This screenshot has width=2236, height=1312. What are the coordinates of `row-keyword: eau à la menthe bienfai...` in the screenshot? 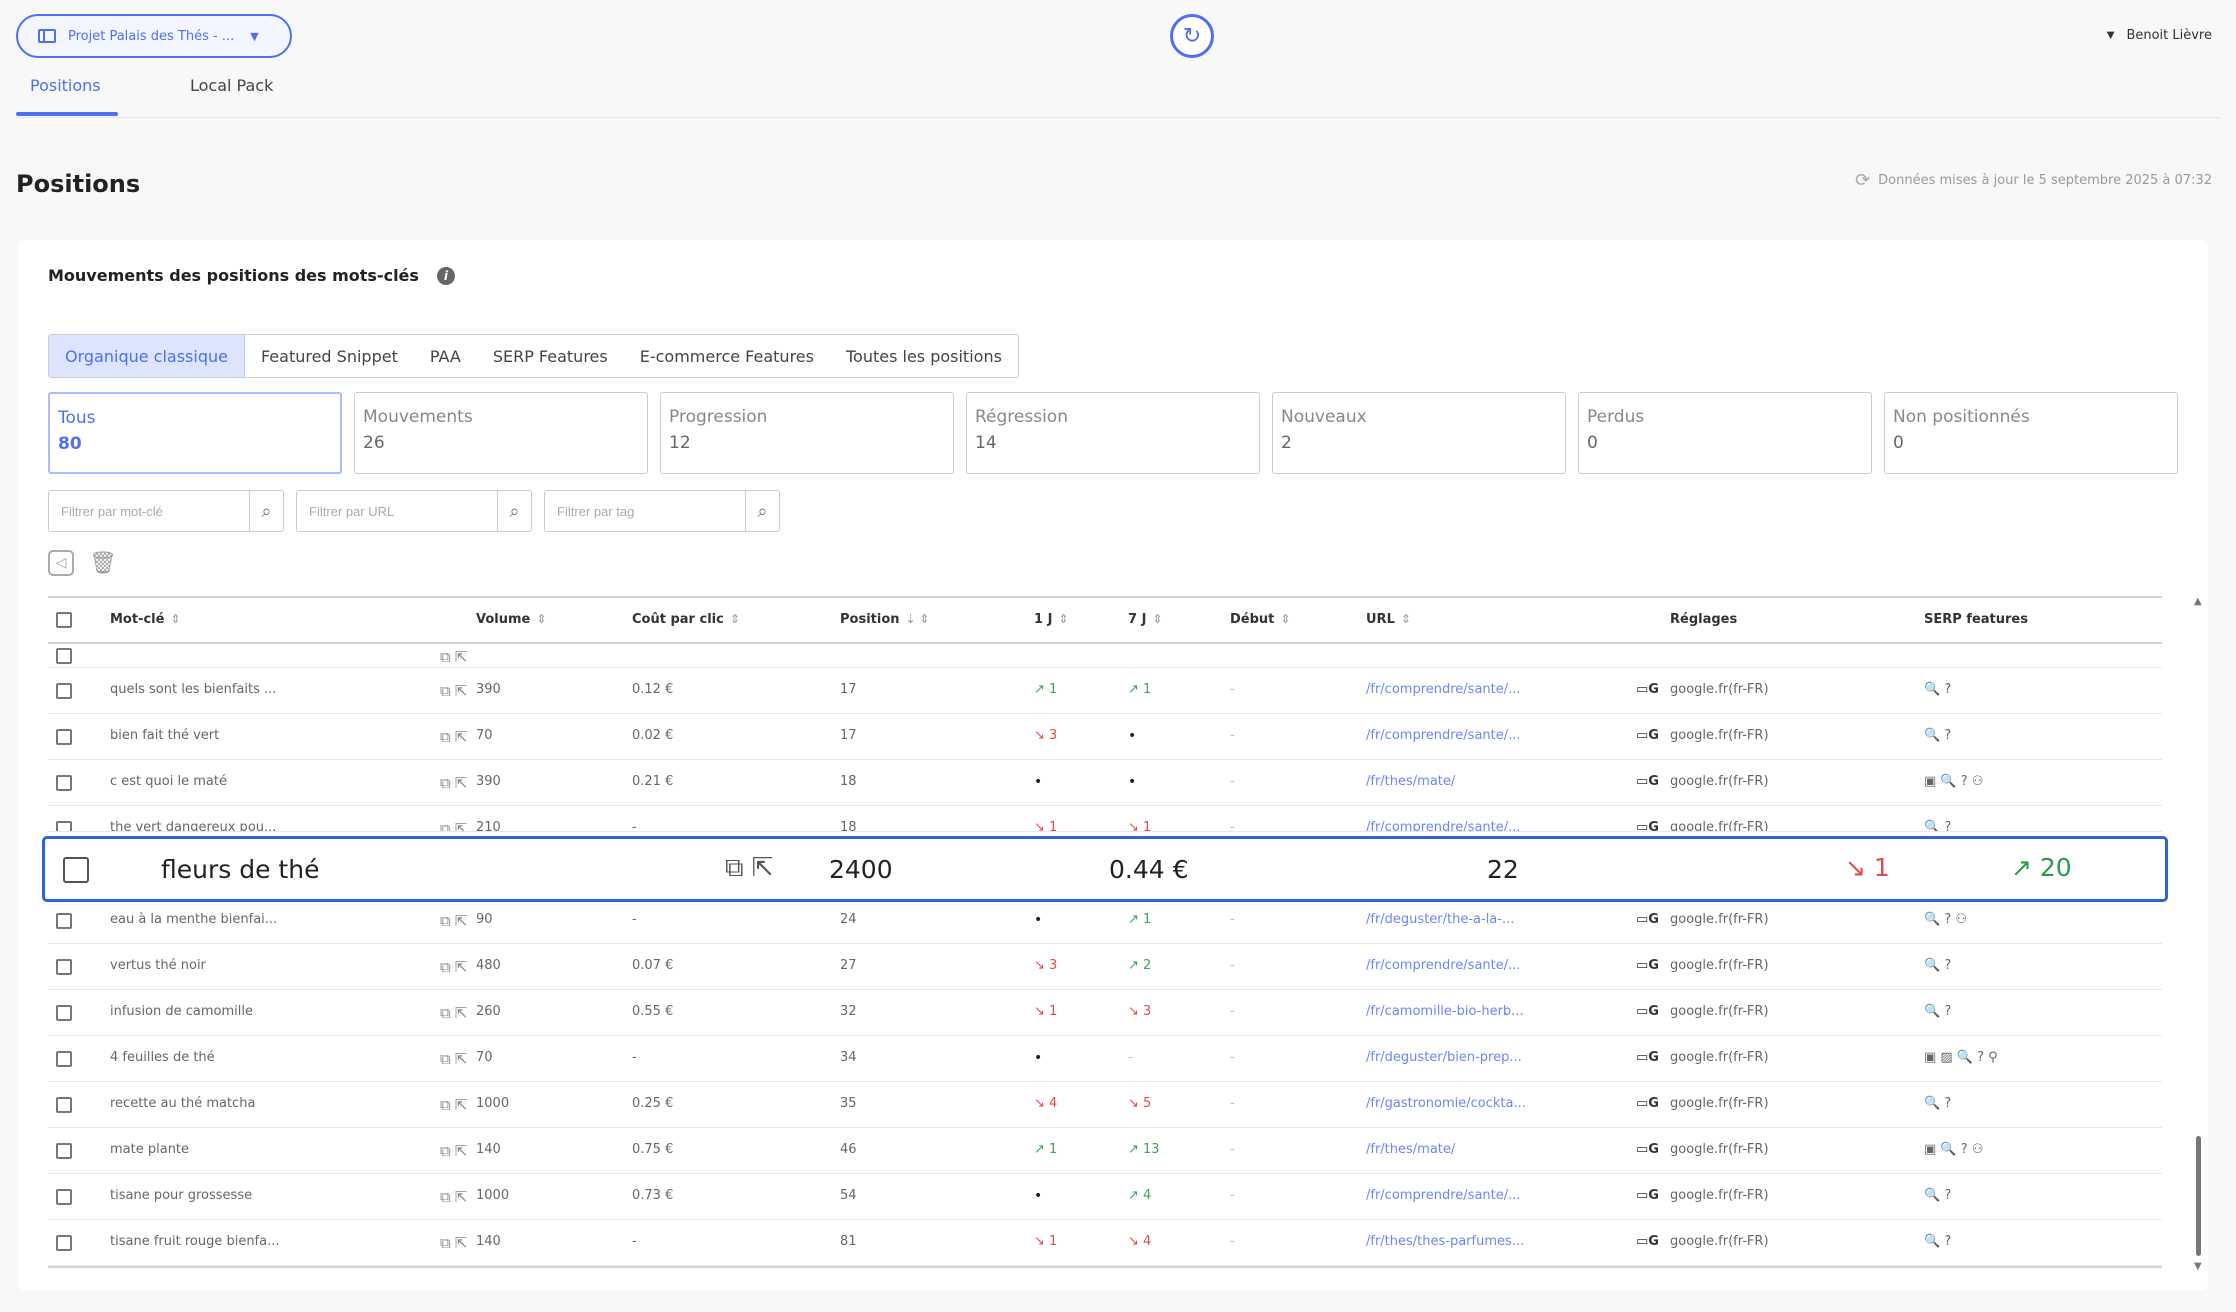 It's located at (193, 919).